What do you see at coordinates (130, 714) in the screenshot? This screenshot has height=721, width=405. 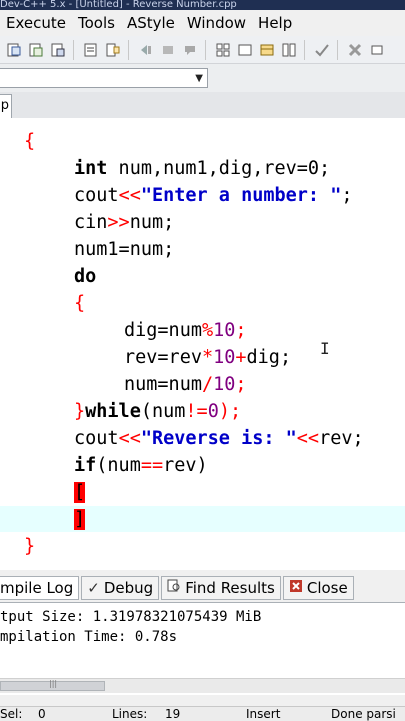 I see `lines-label: Lines:` at bounding box center [130, 714].